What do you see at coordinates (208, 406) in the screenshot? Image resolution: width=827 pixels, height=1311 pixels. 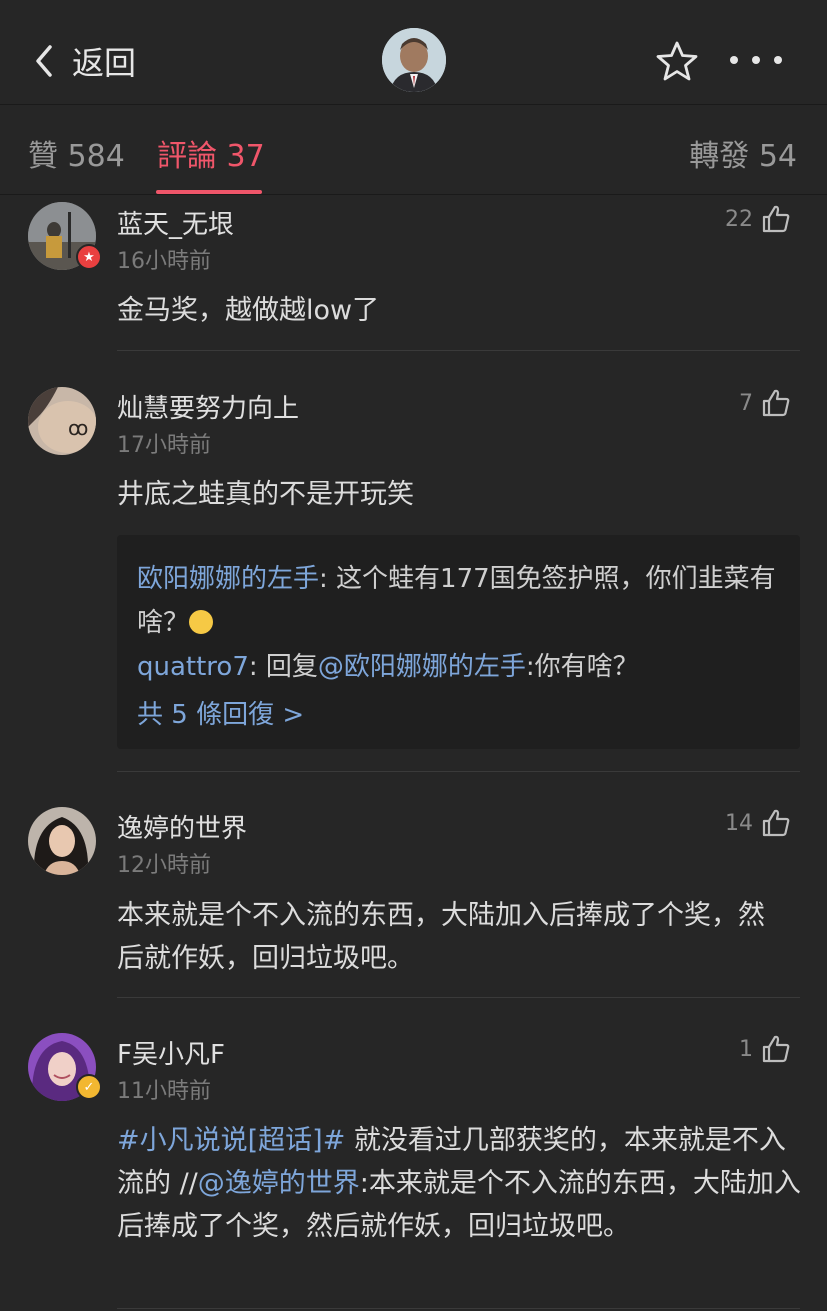 I see `comment-author: 灿慧要努力向上` at bounding box center [208, 406].